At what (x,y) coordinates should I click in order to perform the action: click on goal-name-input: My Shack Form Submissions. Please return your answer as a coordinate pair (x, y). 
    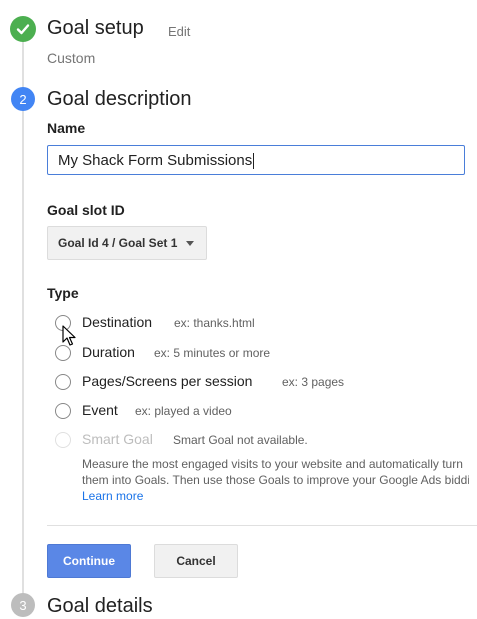
    Looking at the image, I should click on (256, 160).